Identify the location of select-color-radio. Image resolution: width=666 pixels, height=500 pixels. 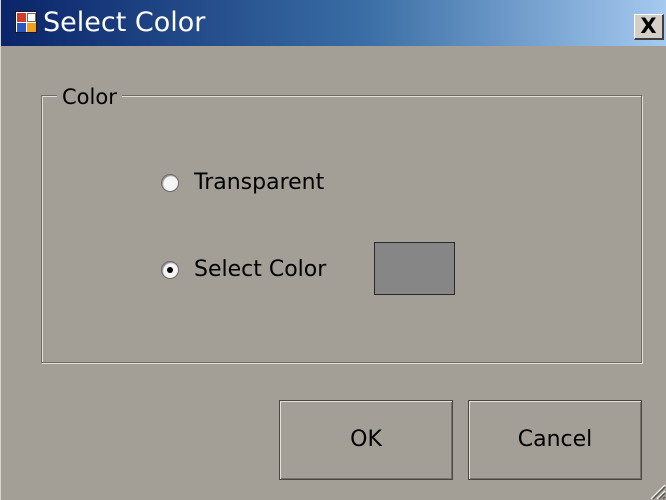
(170, 270).